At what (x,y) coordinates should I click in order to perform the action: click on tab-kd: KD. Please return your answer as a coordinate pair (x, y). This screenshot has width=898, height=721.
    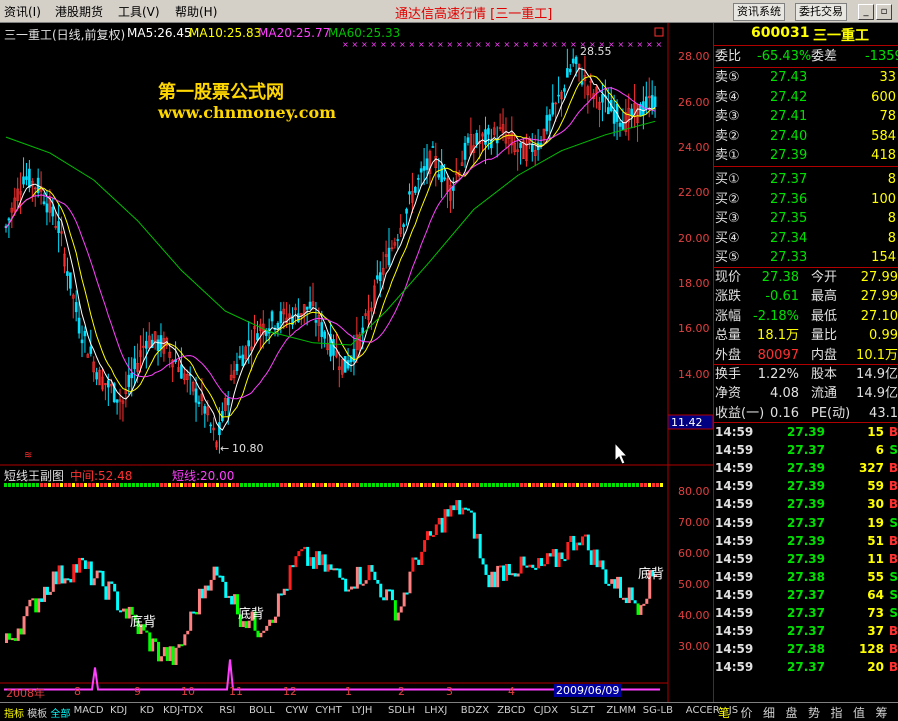
    Looking at the image, I should click on (147, 710).